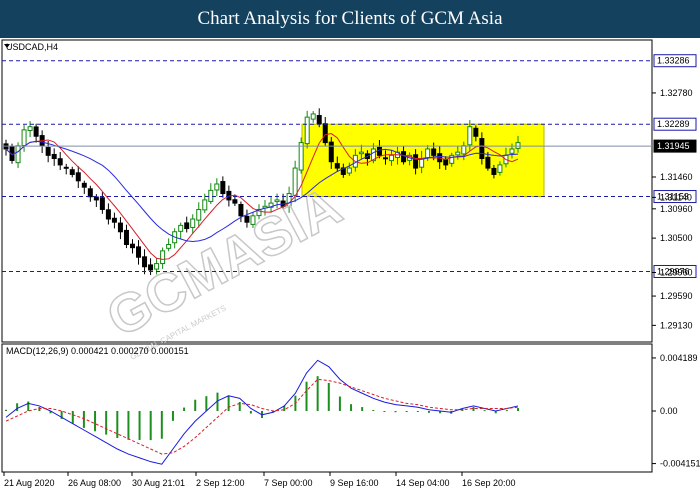 The width and height of the screenshot is (700, 500). I want to click on time-axis-label: 9 Sep 16:00, so click(354, 483).